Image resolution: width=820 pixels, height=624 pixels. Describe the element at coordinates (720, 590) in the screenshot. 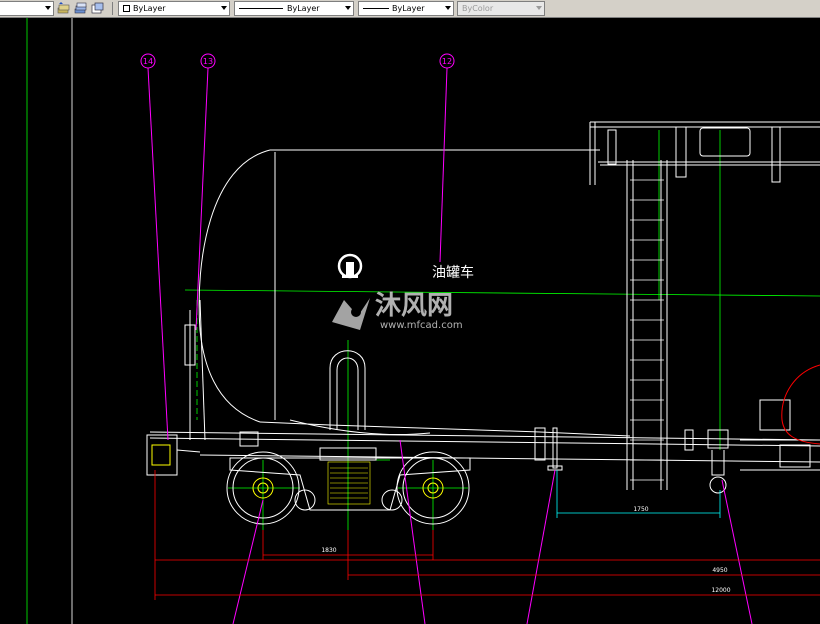

I see `dimension-text: 12000` at that location.